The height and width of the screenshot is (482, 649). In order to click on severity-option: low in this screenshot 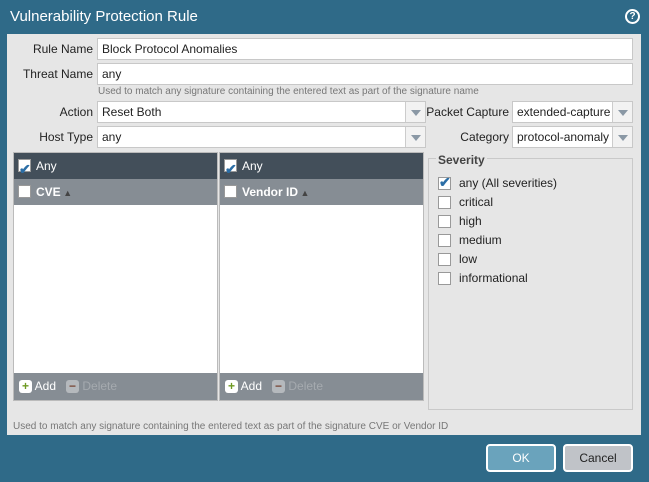, I will do `click(458, 259)`.